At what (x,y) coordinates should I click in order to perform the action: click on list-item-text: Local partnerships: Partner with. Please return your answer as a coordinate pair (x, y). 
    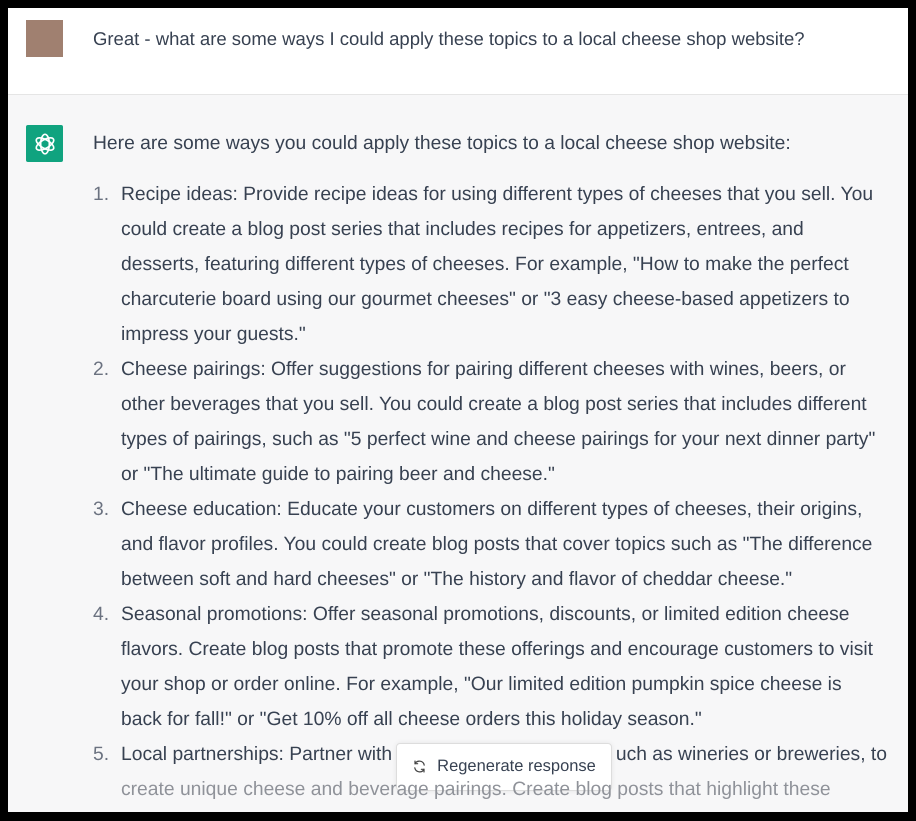
    Looking at the image, I should click on (256, 755).